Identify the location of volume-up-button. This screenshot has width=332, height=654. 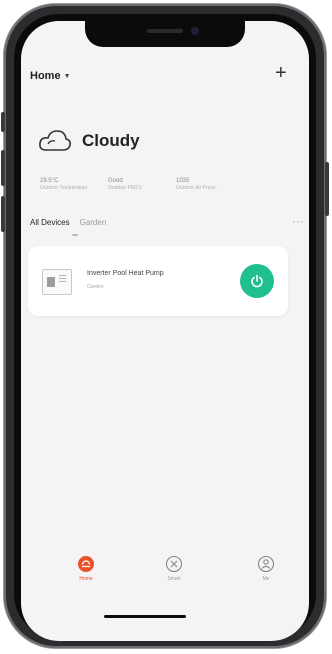
(3, 168).